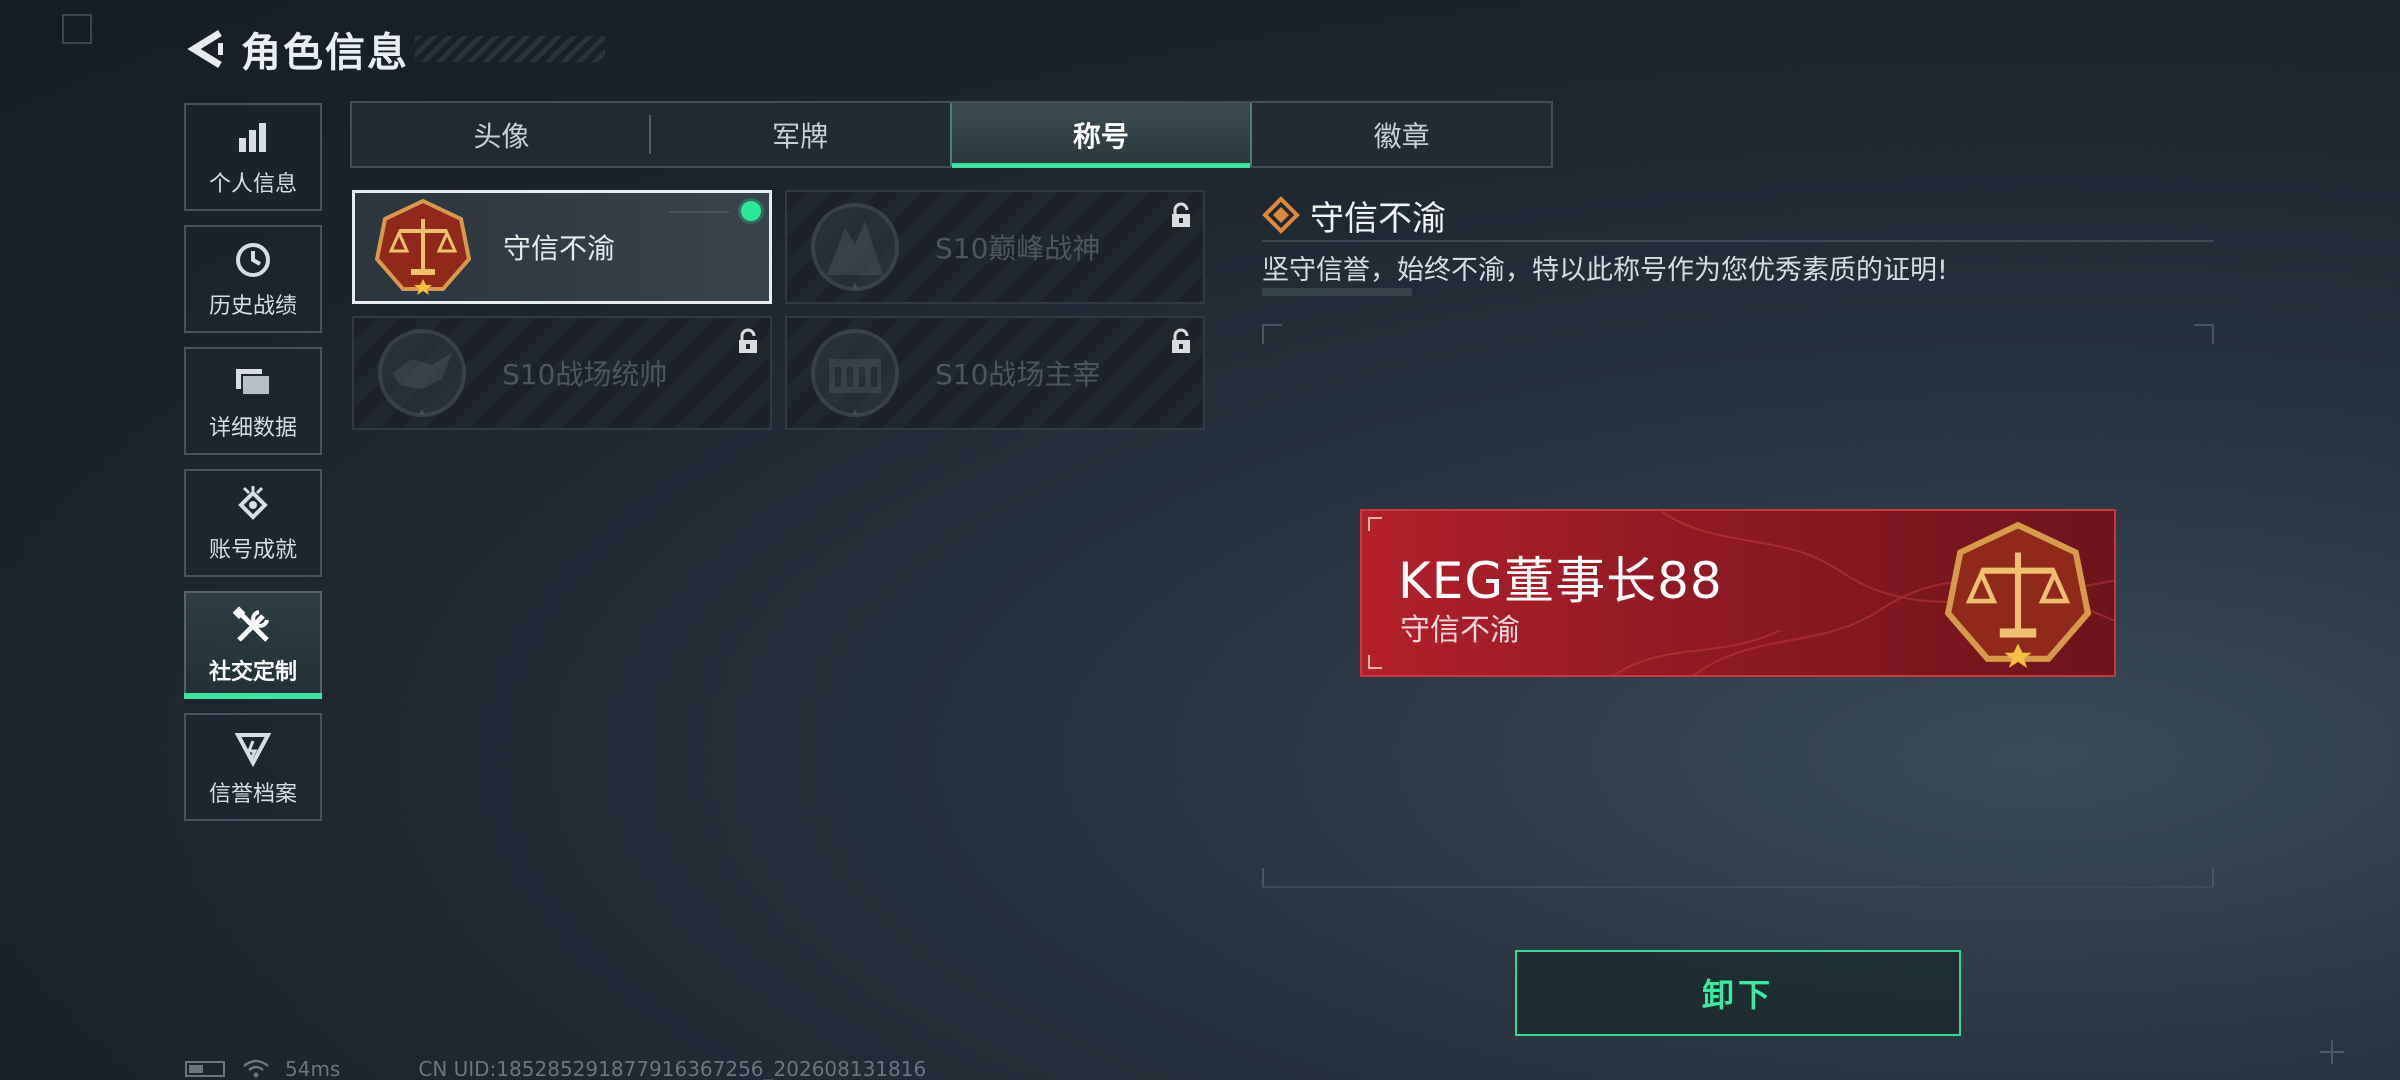 The image size is (2400, 1080). I want to click on sidebar-item-history: 历史战绩, so click(253, 279).